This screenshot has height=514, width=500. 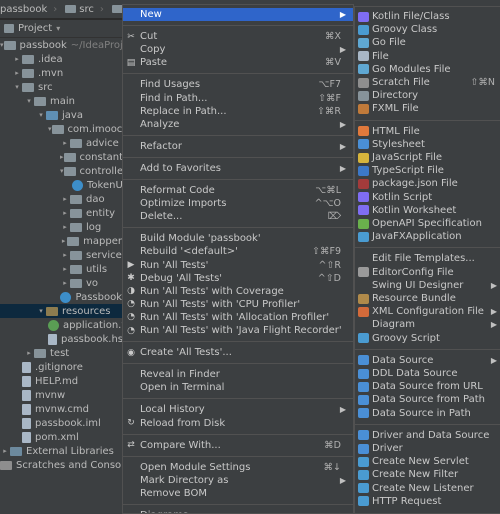 What do you see at coordinates (61, 437) in the screenshot?
I see `tree-row-pom-xml: pom.xml` at bounding box center [61, 437].